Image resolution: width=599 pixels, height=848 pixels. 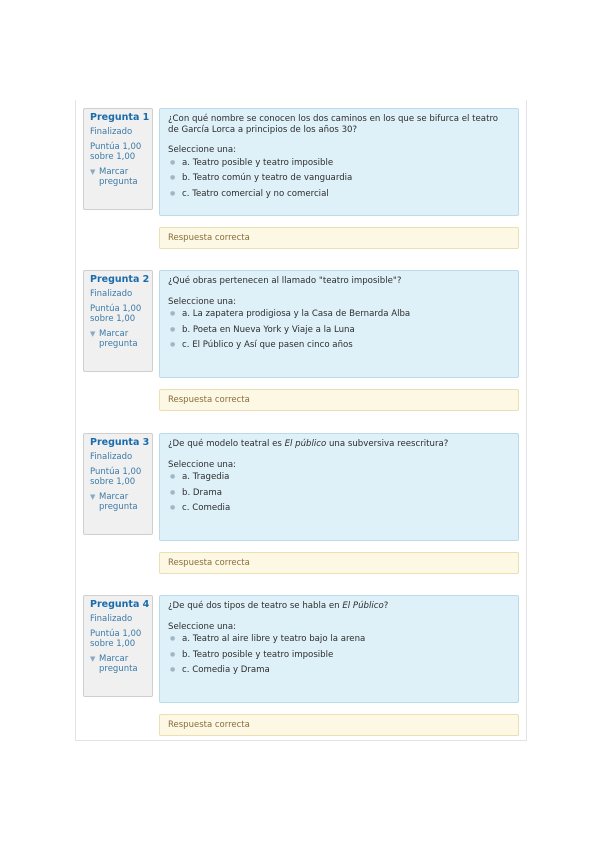 What do you see at coordinates (339, 178) in the screenshot?
I see `answer-option: ● b. Teatro común y teatro de vanguardia` at bounding box center [339, 178].